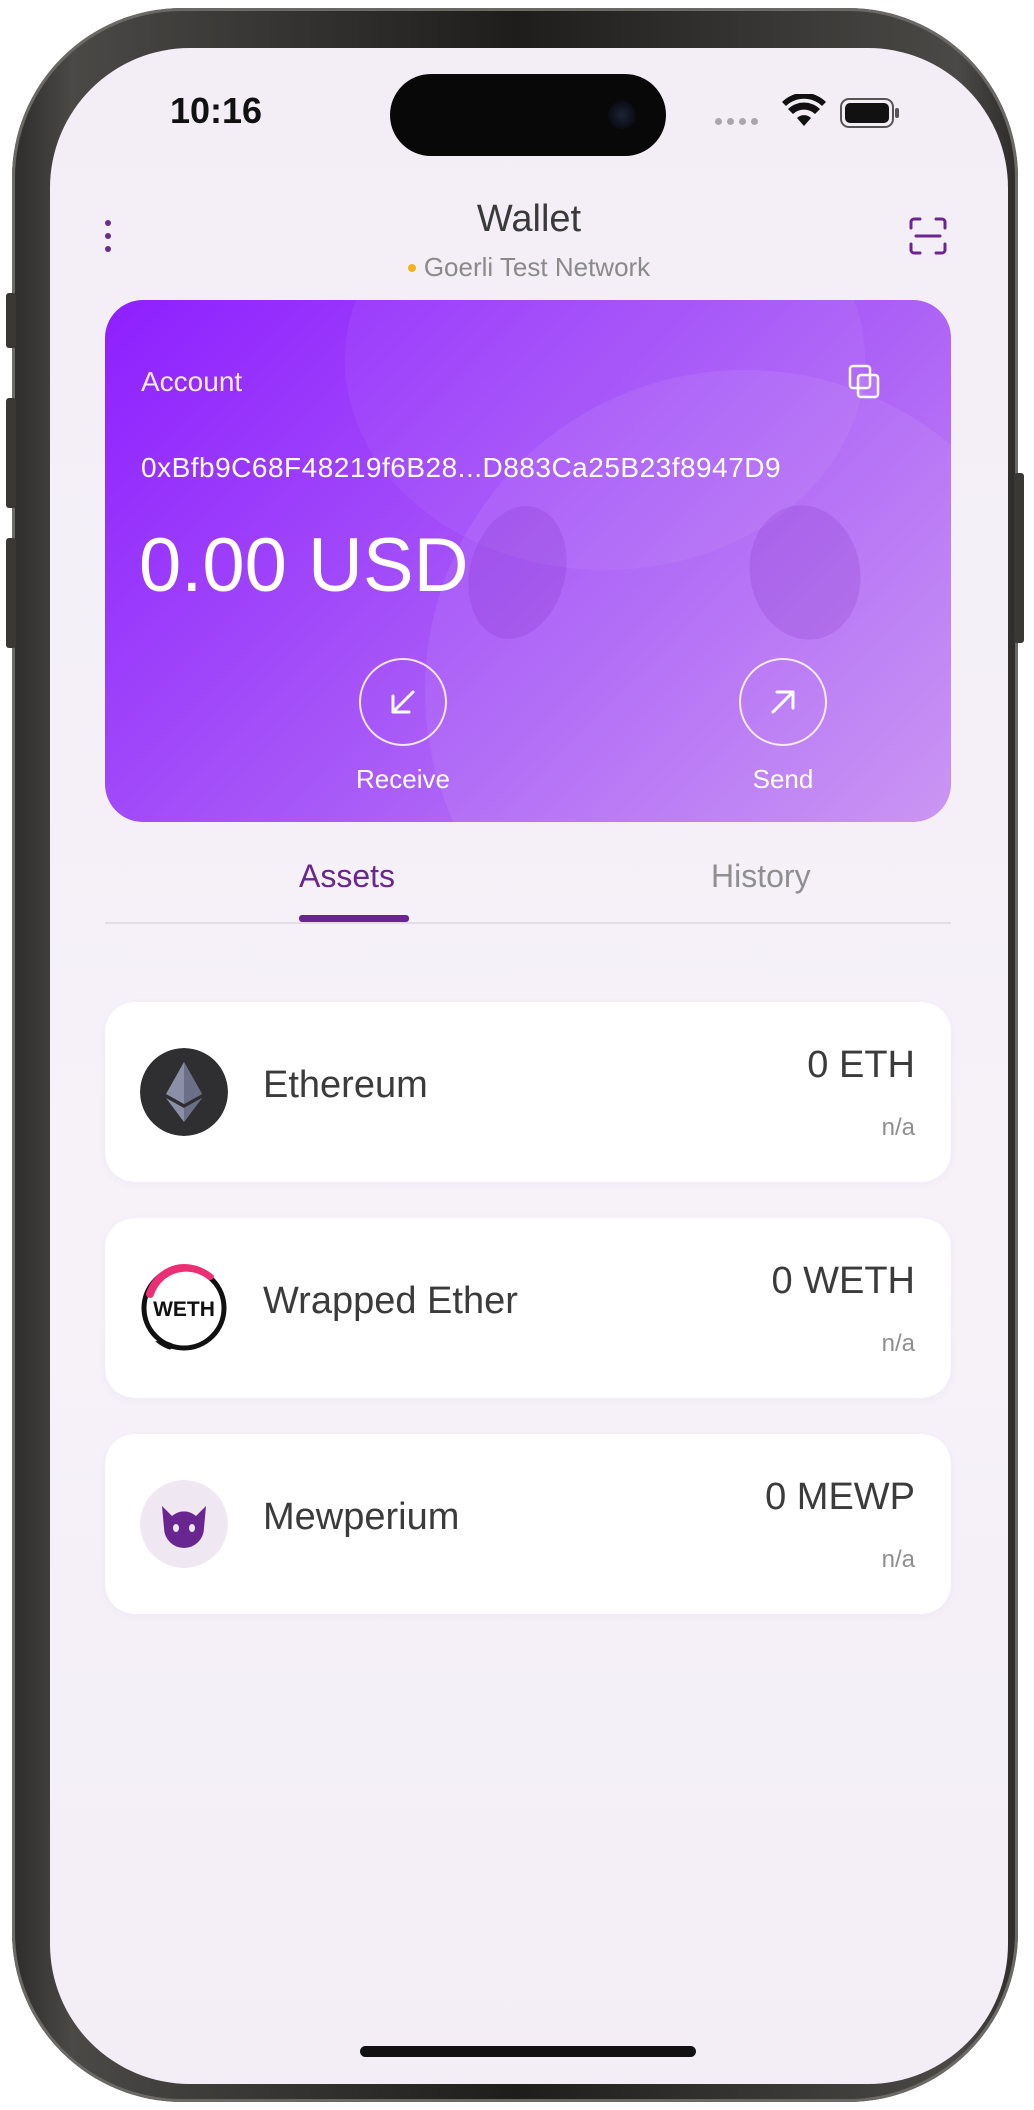  Describe the element at coordinates (783, 779) in the screenshot. I see `send-label: Send` at that location.